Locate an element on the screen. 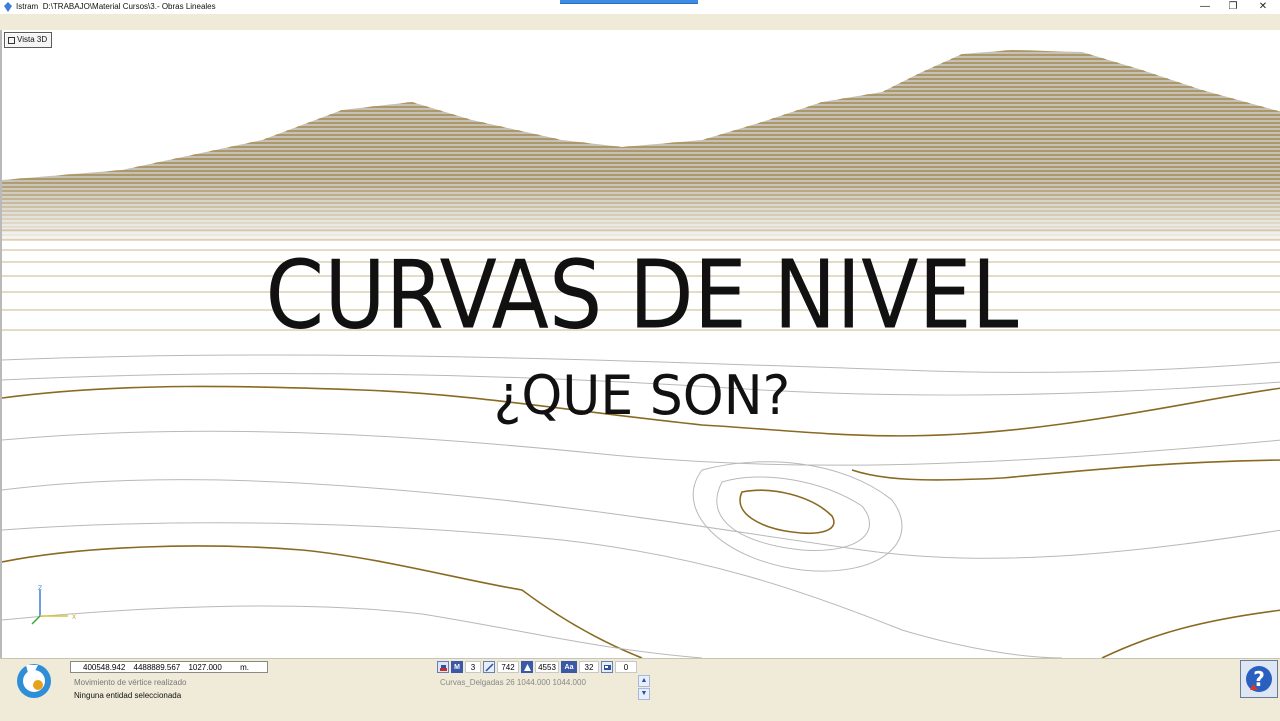  overlay-subtitle: ¿QUE SON? is located at coordinates (642, 396).